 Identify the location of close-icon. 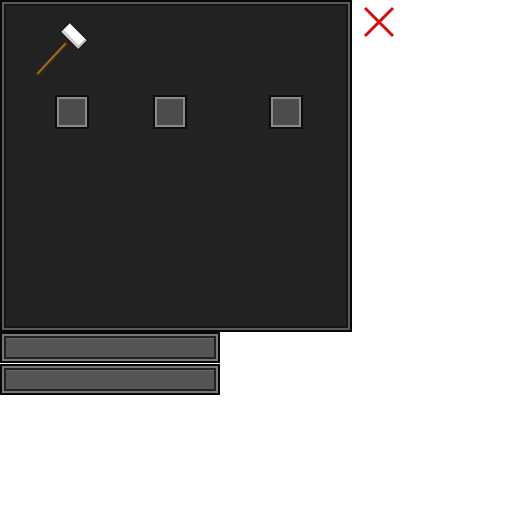
(379, 22).